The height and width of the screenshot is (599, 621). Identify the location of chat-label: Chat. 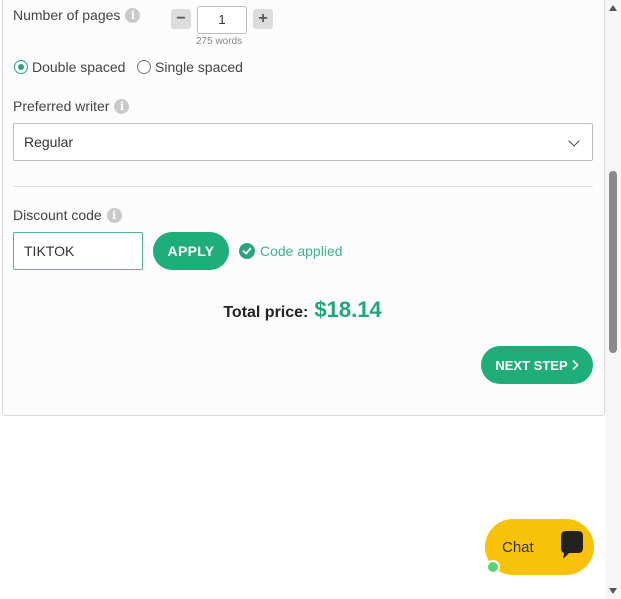
(518, 547).